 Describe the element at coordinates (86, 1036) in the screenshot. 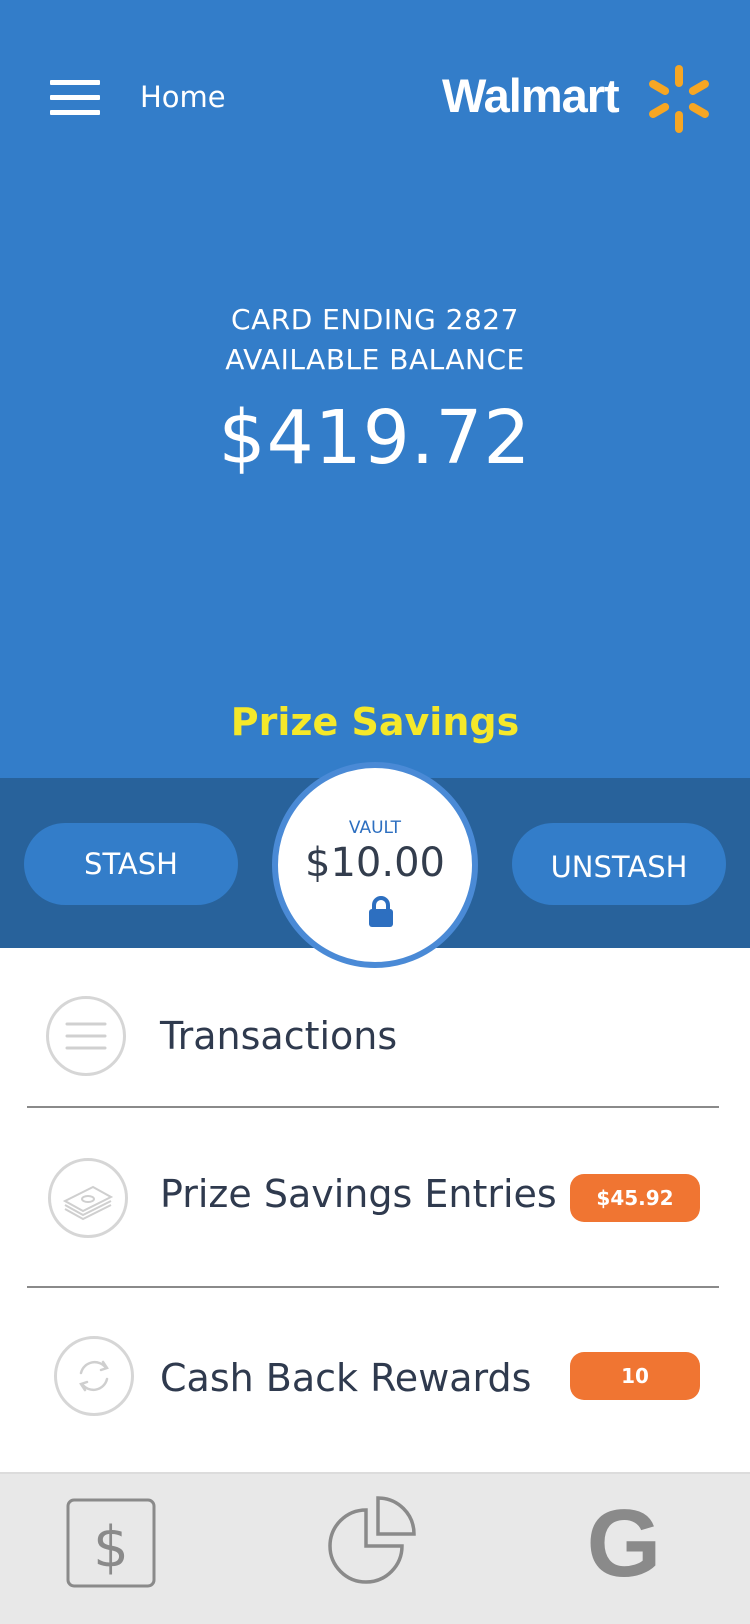

I see `list-icon` at that location.